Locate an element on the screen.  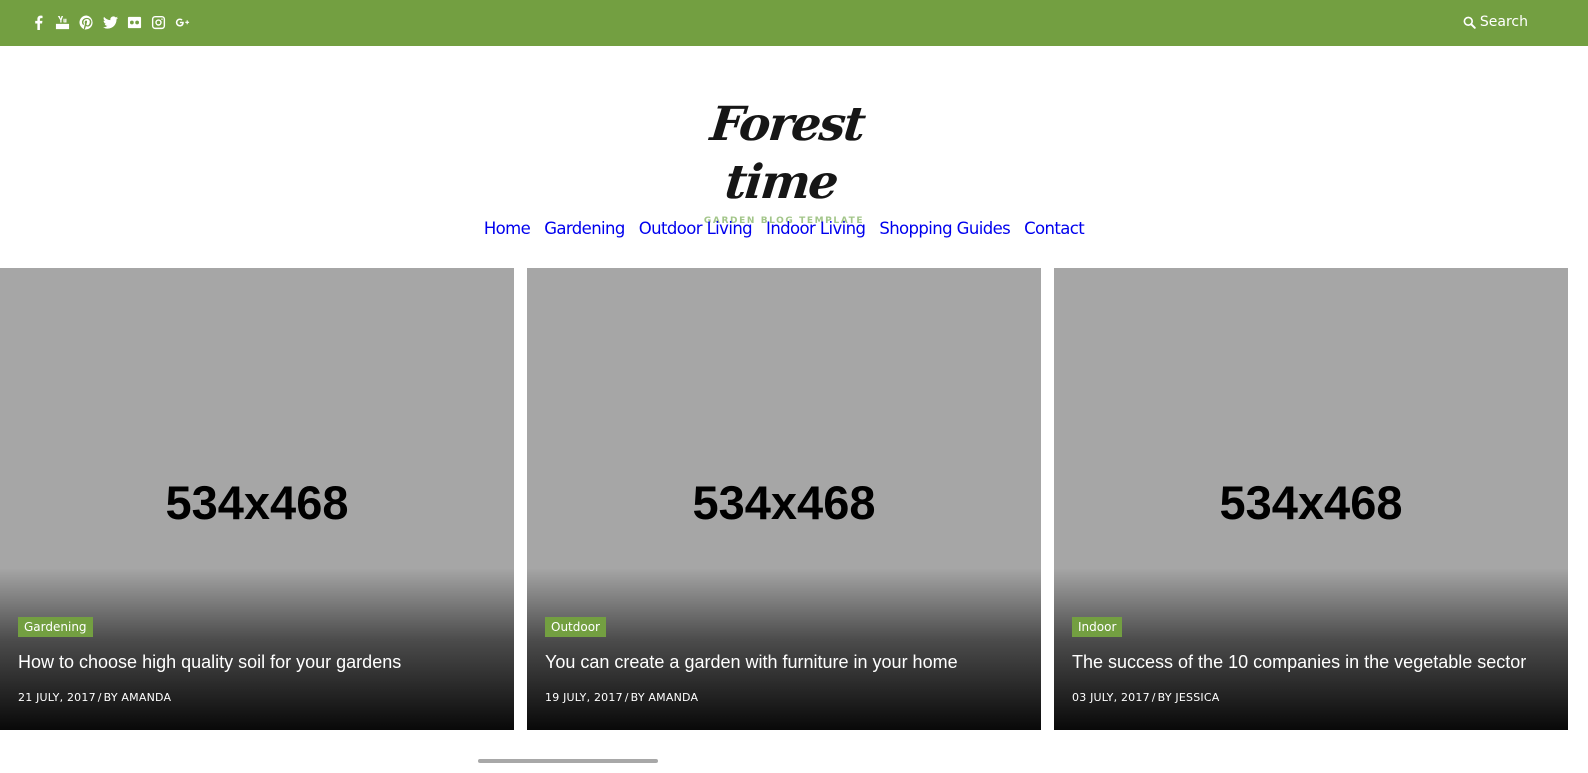
post-date: 21 JULY, 2017 is located at coordinates (57, 697).